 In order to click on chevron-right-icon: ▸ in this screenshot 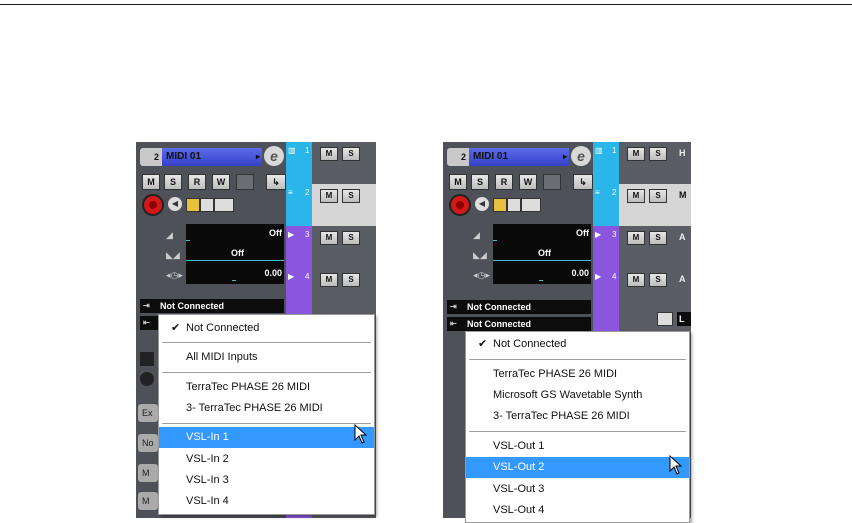, I will do `click(564, 156)`.